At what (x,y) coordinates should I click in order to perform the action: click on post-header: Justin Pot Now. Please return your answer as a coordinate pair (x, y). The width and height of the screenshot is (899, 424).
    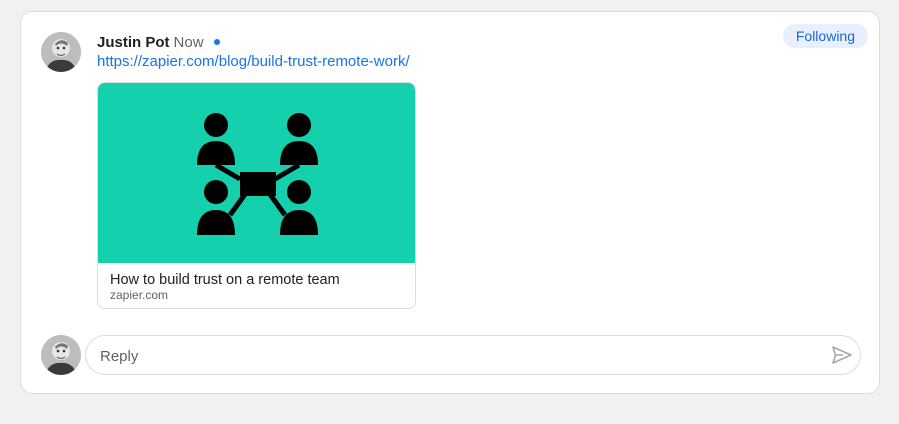
    Looking at the image, I should click on (158, 43).